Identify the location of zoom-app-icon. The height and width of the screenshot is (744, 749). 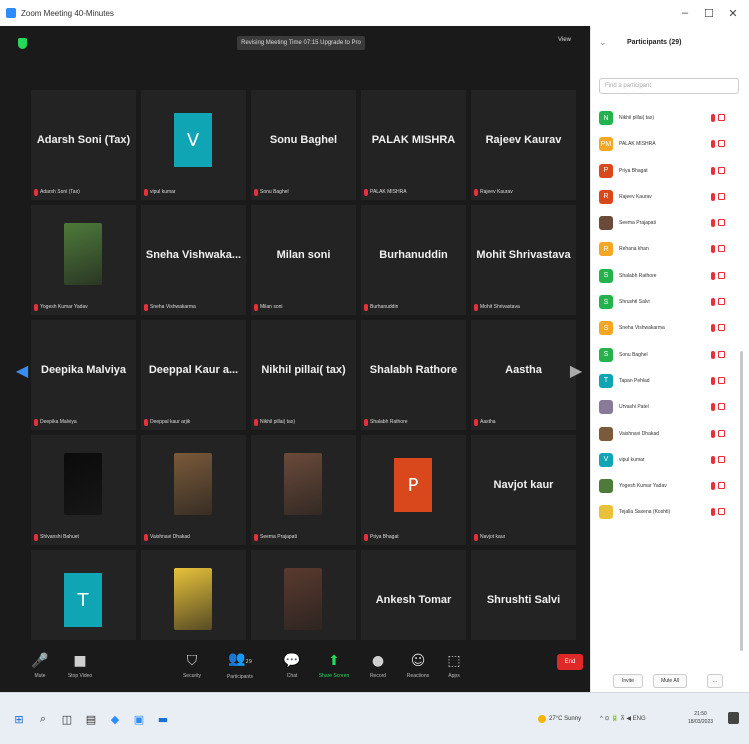
(11, 13).